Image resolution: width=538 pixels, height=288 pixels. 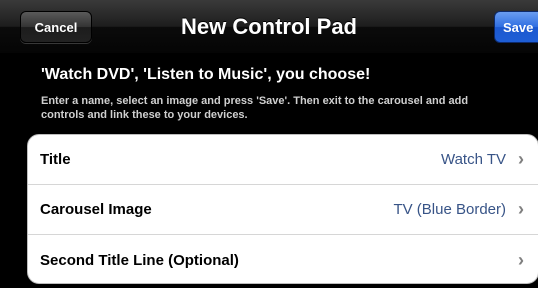 I want to click on row-label: Second Title Line (Optional), so click(x=139, y=260).